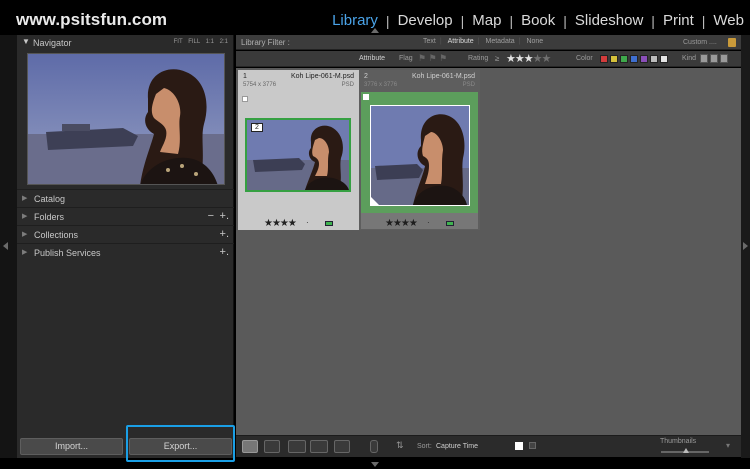 The height and width of the screenshot is (469, 750). I want to click on collapse-left-panel-icon, so click(5, 246).